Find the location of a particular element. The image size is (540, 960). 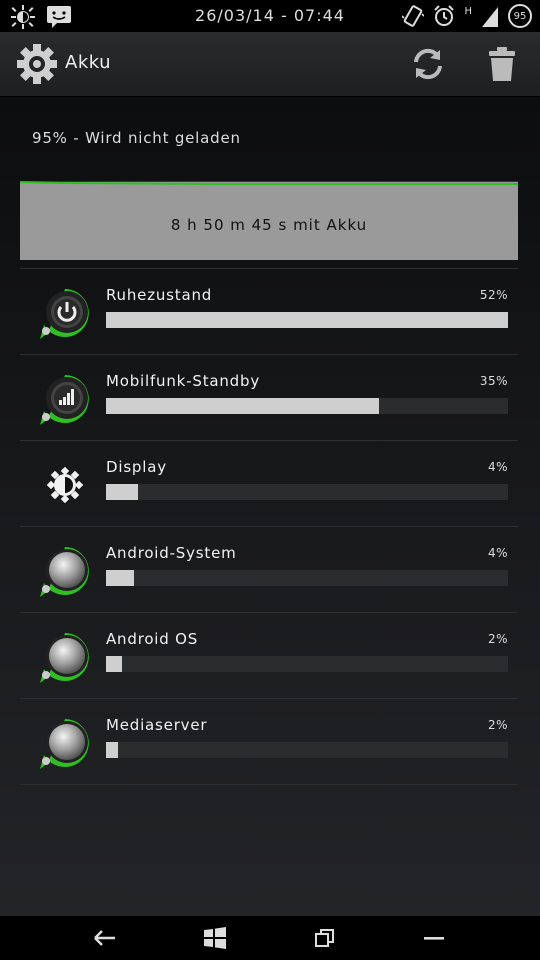

status-bar: 26/03/14 - 07:44 H 95 is located at coordinates (270, 16).